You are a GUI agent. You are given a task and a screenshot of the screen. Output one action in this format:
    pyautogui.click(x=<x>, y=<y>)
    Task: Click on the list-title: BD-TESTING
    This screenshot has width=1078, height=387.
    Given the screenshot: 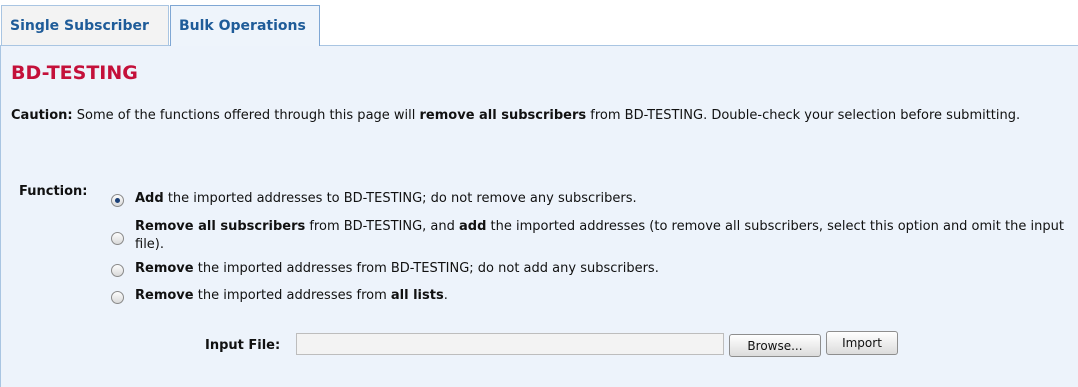 What is the action you would take?
    pyautogui.click(x=74, y=73)
    